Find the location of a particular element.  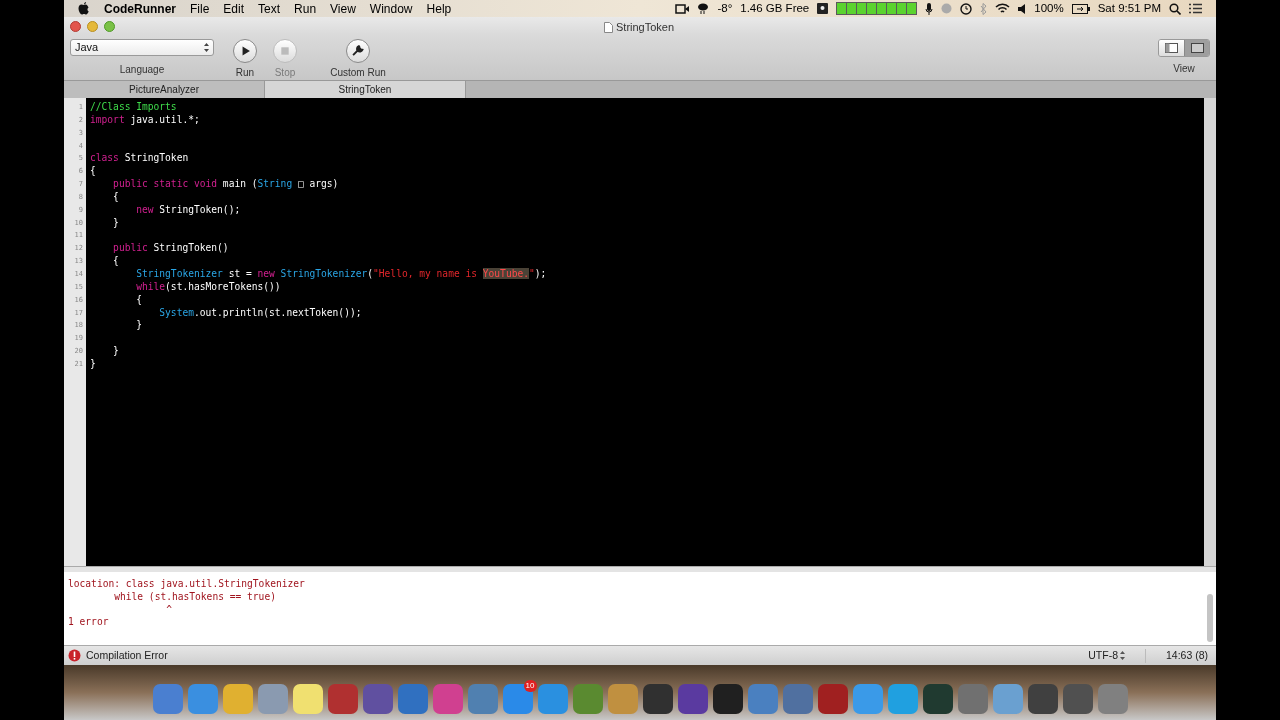

battery-icon is located at coordinates (1080, 8).